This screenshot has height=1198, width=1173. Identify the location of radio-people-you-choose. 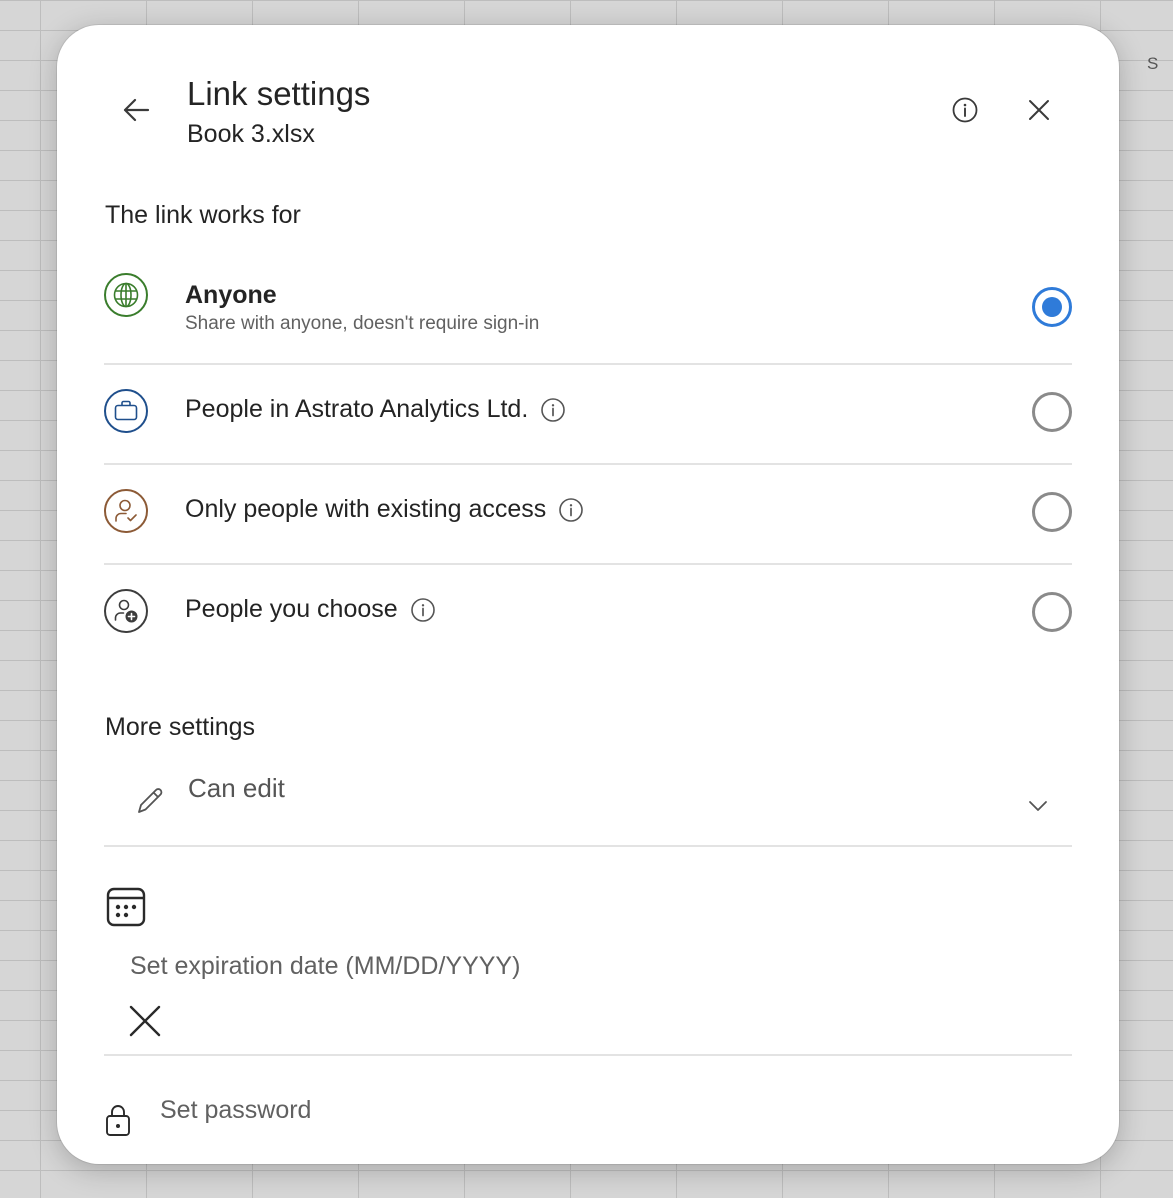
(1052, 612).